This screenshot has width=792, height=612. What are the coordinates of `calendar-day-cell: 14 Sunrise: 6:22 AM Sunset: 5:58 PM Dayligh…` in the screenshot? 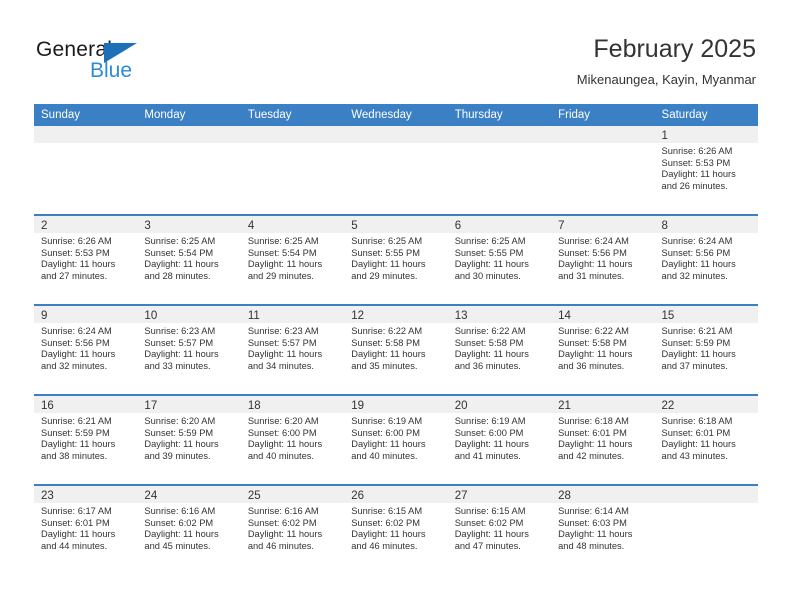 It's located at (603, 350).